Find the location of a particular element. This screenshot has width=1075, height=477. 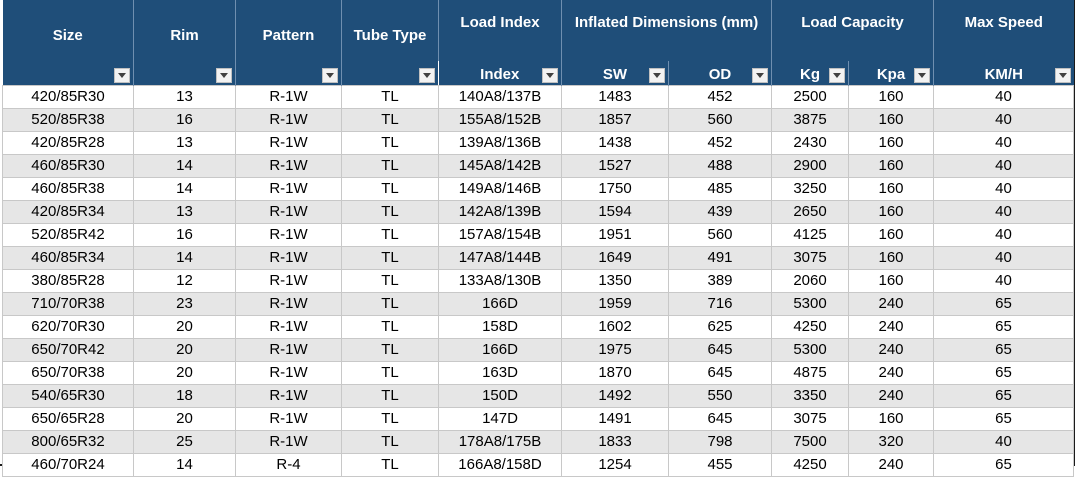

cell-kg: 7500 is located at coordinates (810, 442).